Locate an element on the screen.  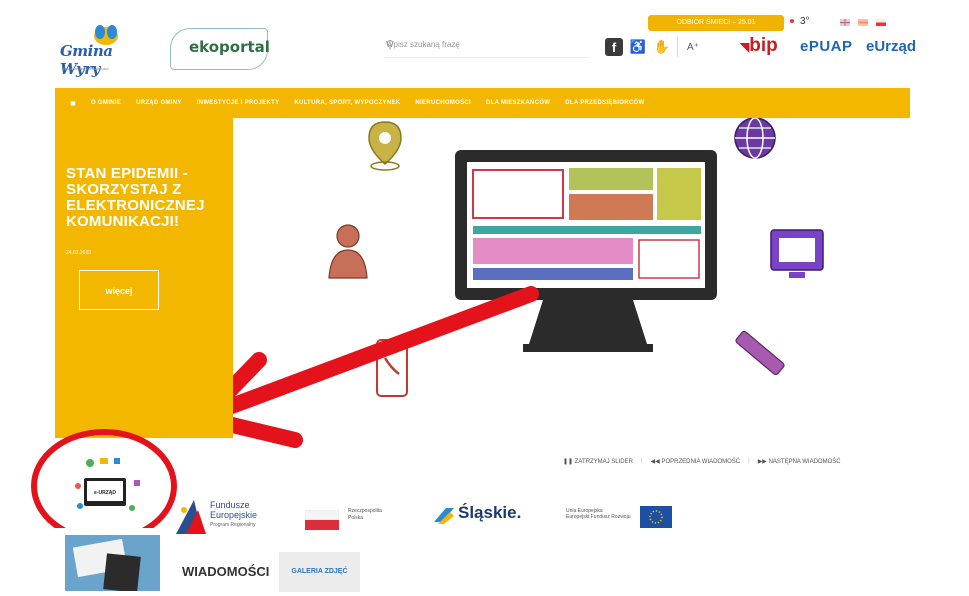
tab-gallery: GALERIA ZDJĘĆ is located at coordinates (319, 572).